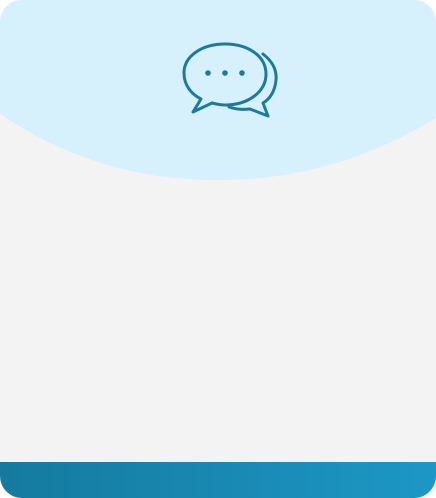  I want to click on card-footer-bar, so click(218, 480).